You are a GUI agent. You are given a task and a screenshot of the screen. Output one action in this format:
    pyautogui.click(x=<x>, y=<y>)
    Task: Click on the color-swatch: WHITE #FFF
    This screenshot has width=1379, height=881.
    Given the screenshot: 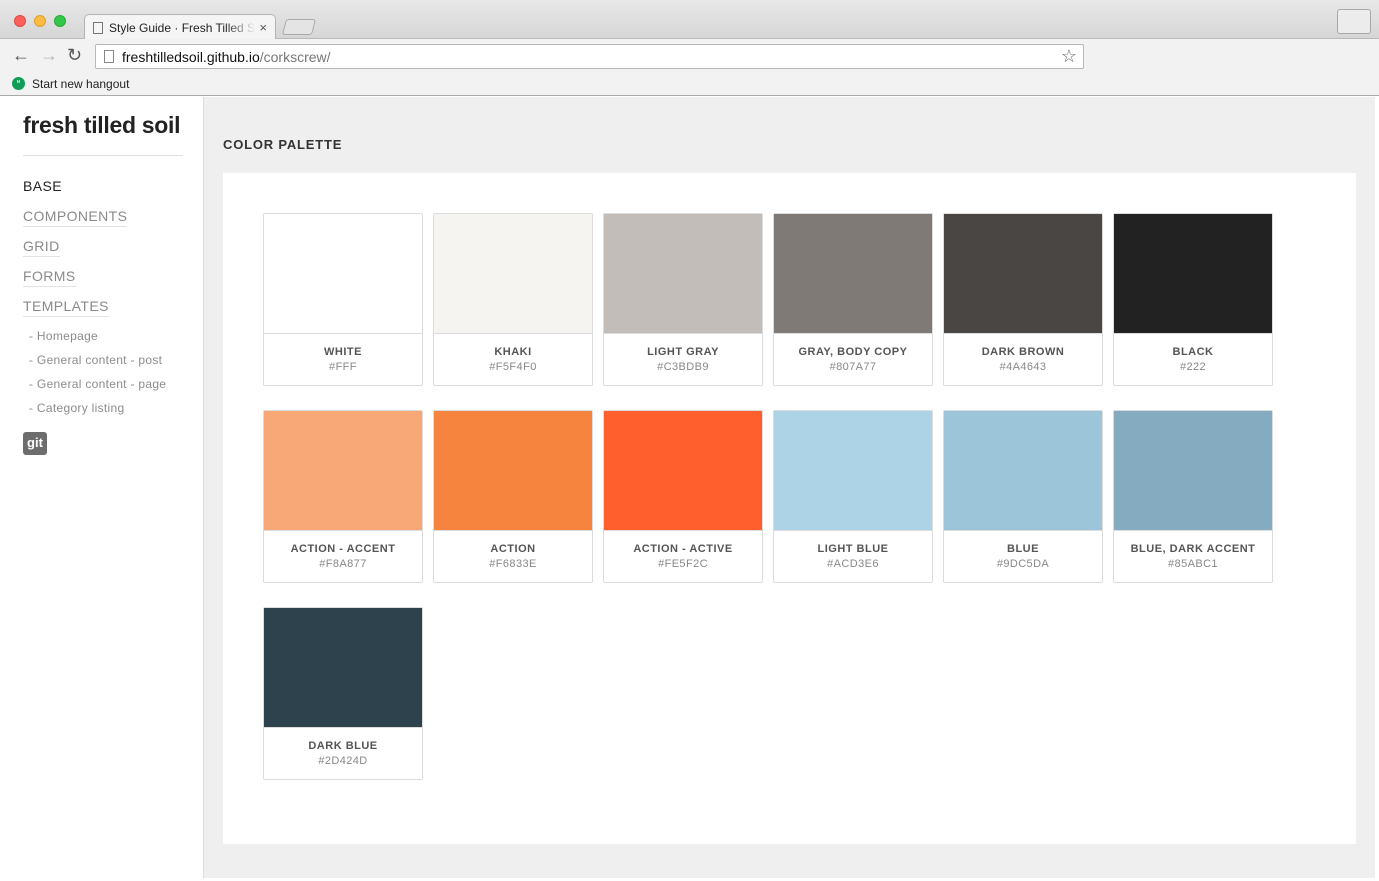 What is the action you would take?
    pyautogui.click(x=343, y=299)
    